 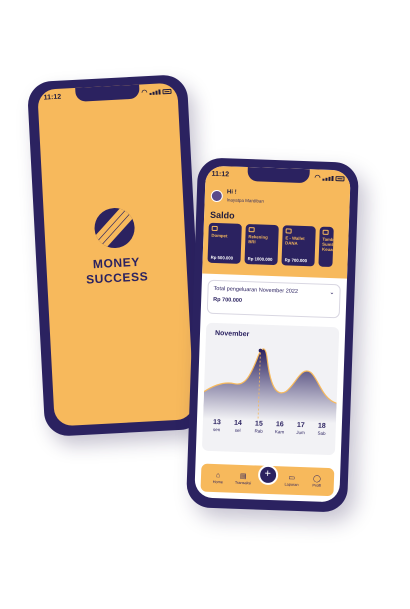 I want to click on account-amount: Rp 1000.000, so click(x=260, y=259).